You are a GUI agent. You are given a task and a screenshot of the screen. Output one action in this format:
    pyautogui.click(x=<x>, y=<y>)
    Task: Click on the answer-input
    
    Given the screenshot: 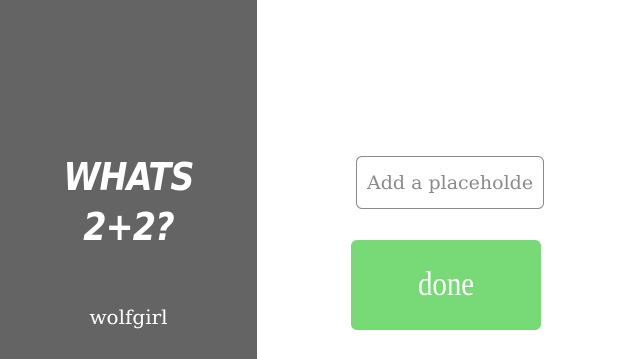 What is the action you would take?
    pyautogui.click(x=450, y=182)
    